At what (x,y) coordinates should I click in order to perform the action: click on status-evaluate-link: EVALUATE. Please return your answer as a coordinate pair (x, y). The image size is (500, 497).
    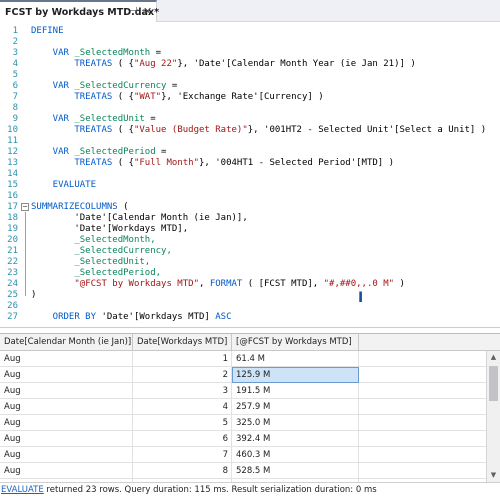
    Looking at the image, I should click on (22, 490).